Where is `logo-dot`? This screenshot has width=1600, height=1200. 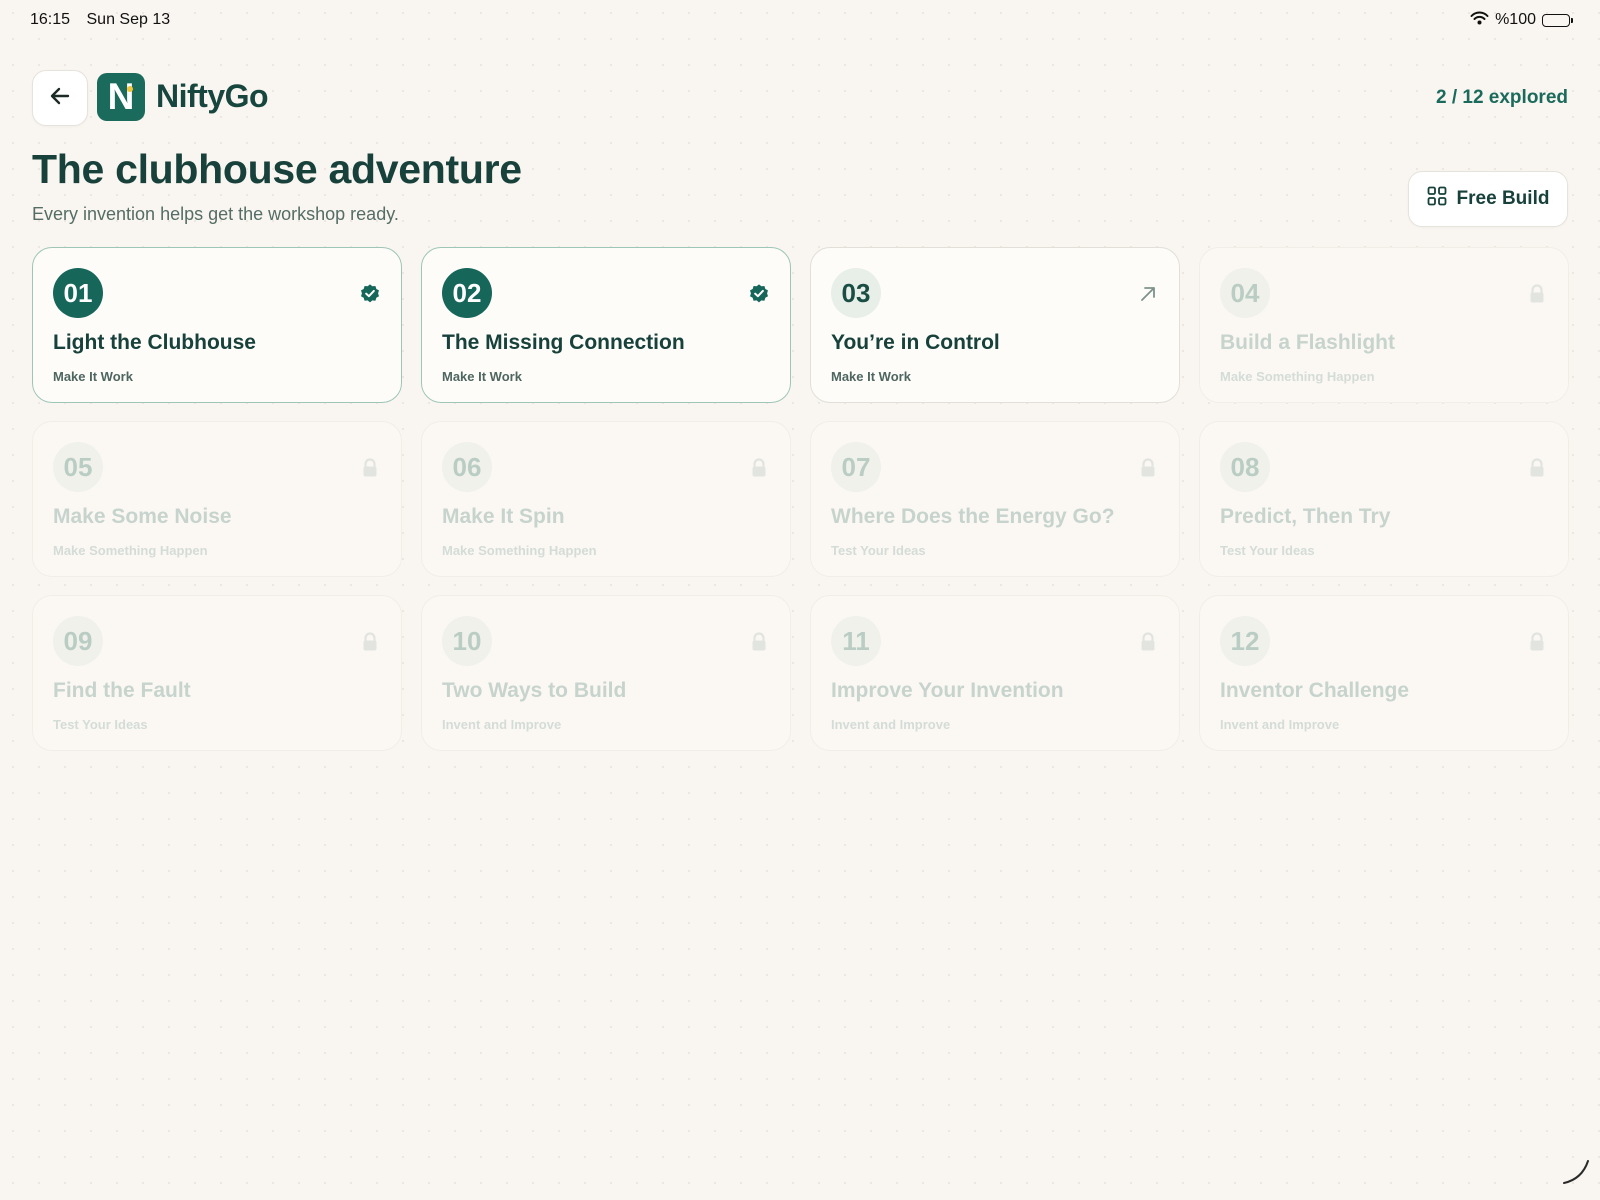 logo-dot is located at coordinates (130, 89).